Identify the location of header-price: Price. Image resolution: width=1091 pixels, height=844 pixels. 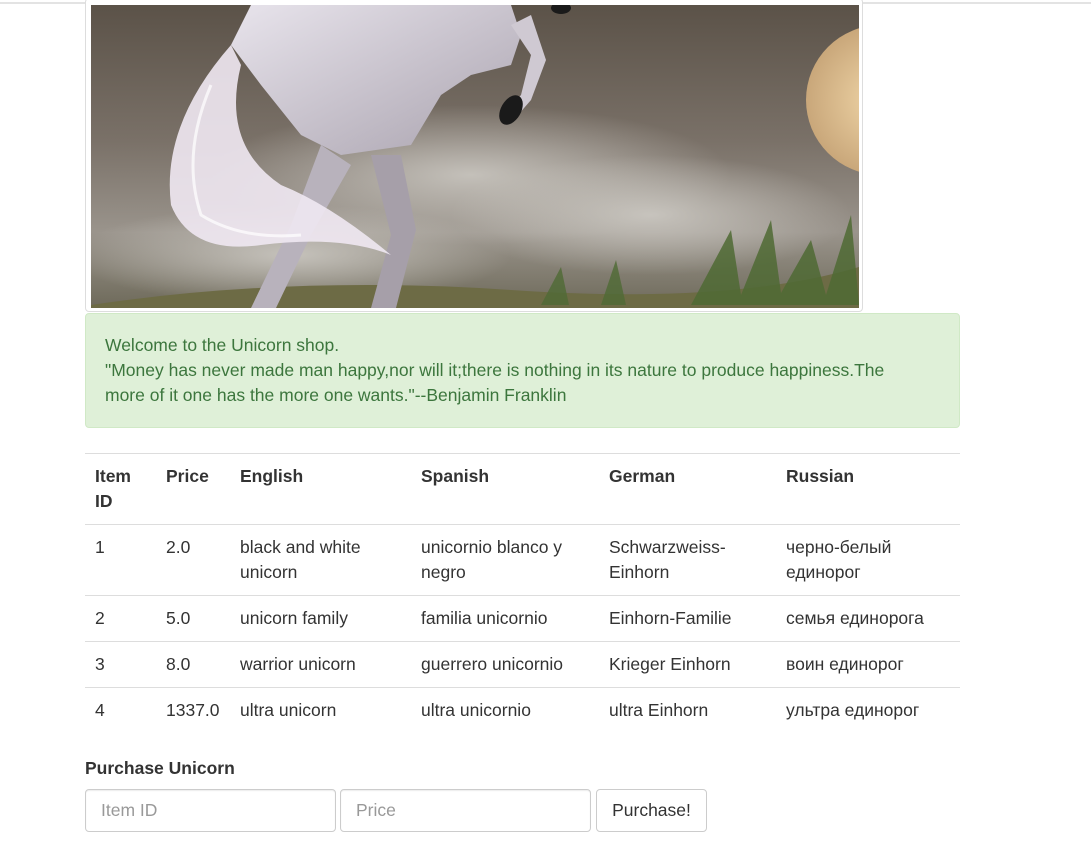
(193, 489).